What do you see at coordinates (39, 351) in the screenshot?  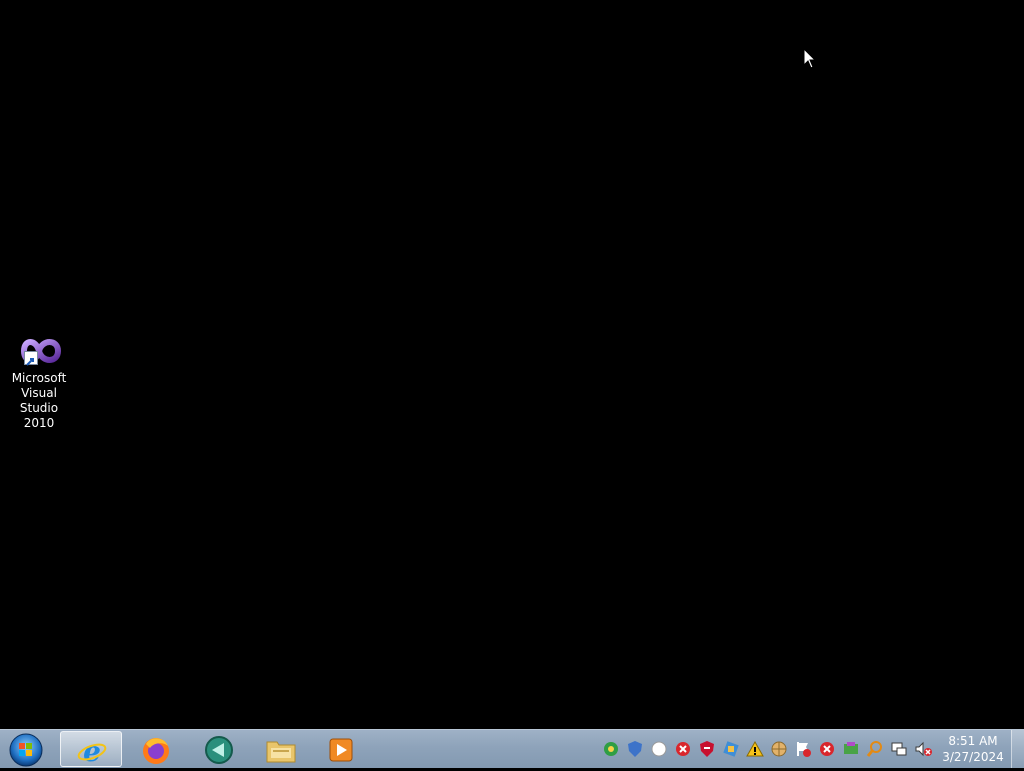 I see `visual-studio-2010-icon` at bounding box center [39, 351].